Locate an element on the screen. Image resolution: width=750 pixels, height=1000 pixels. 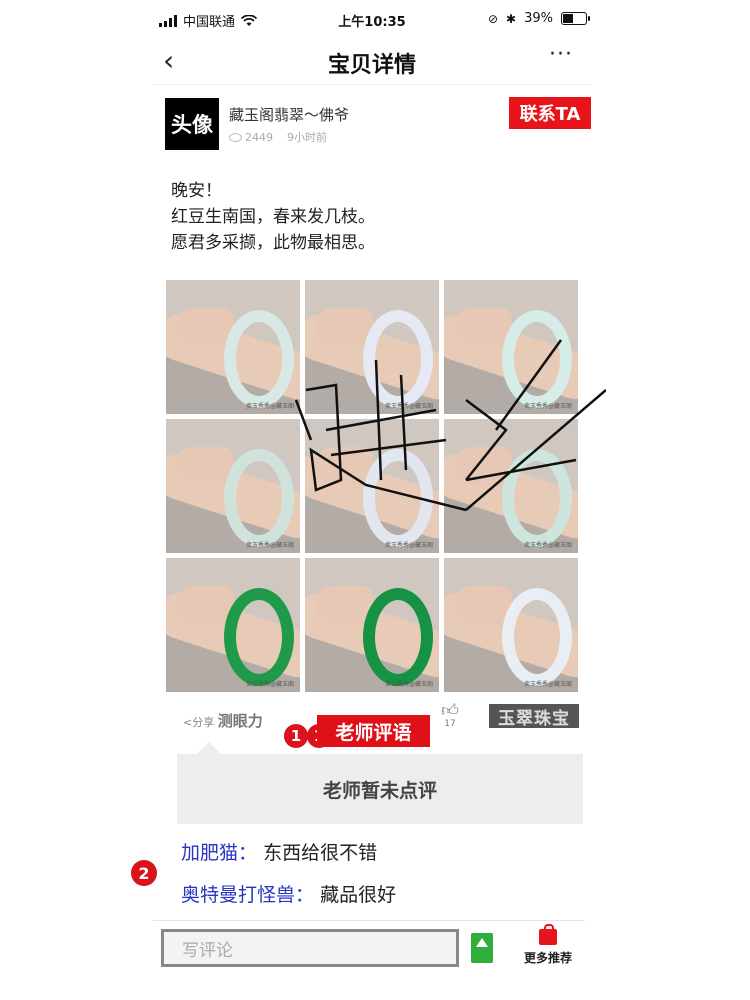
teacher-review-button: 老师评语 is located at coordinates (373, 731).